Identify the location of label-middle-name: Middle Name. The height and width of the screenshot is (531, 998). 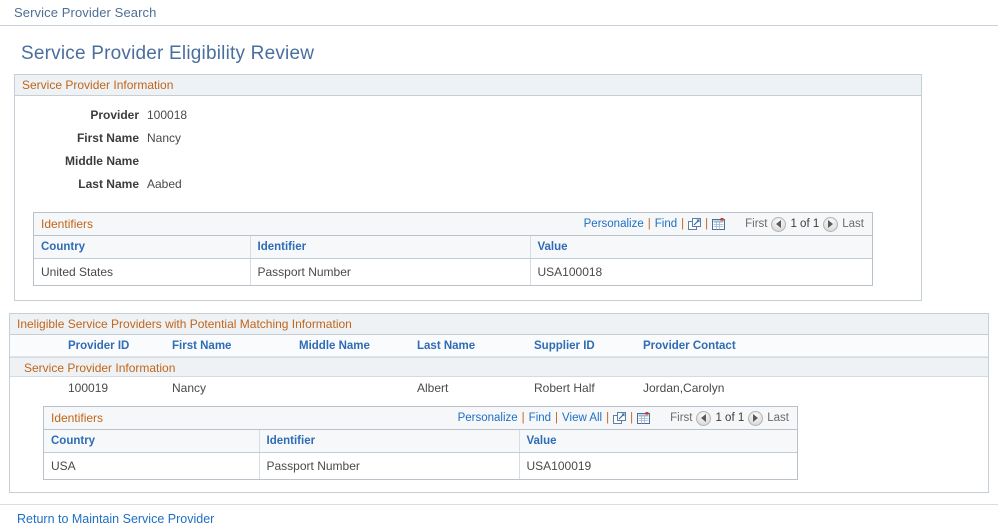
(101, 161).